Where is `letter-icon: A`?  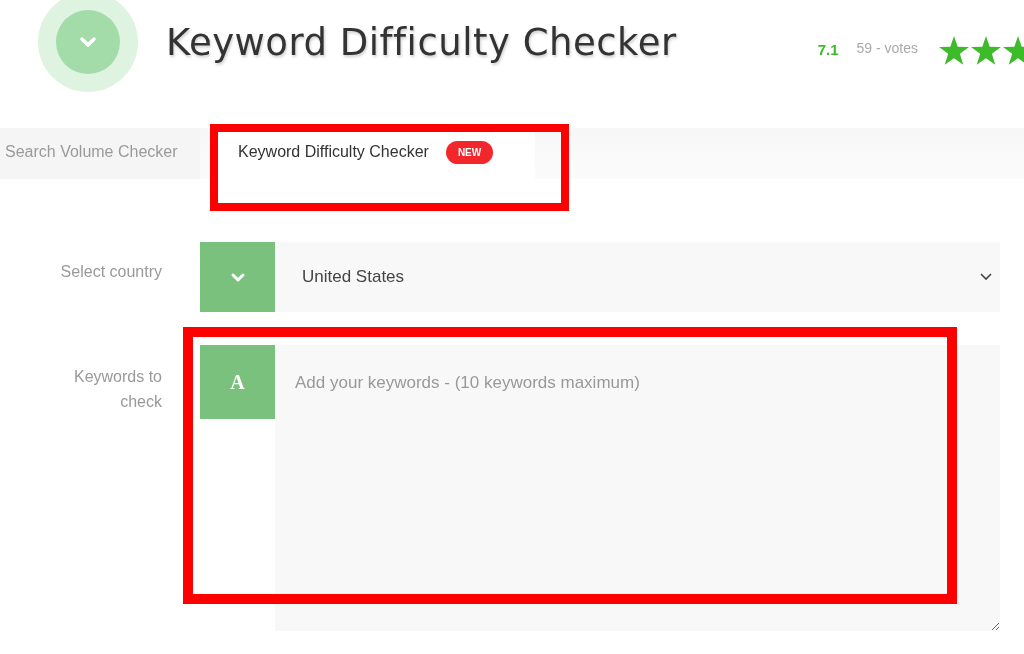
letter-icon: A is located at coordinates (237, 382).